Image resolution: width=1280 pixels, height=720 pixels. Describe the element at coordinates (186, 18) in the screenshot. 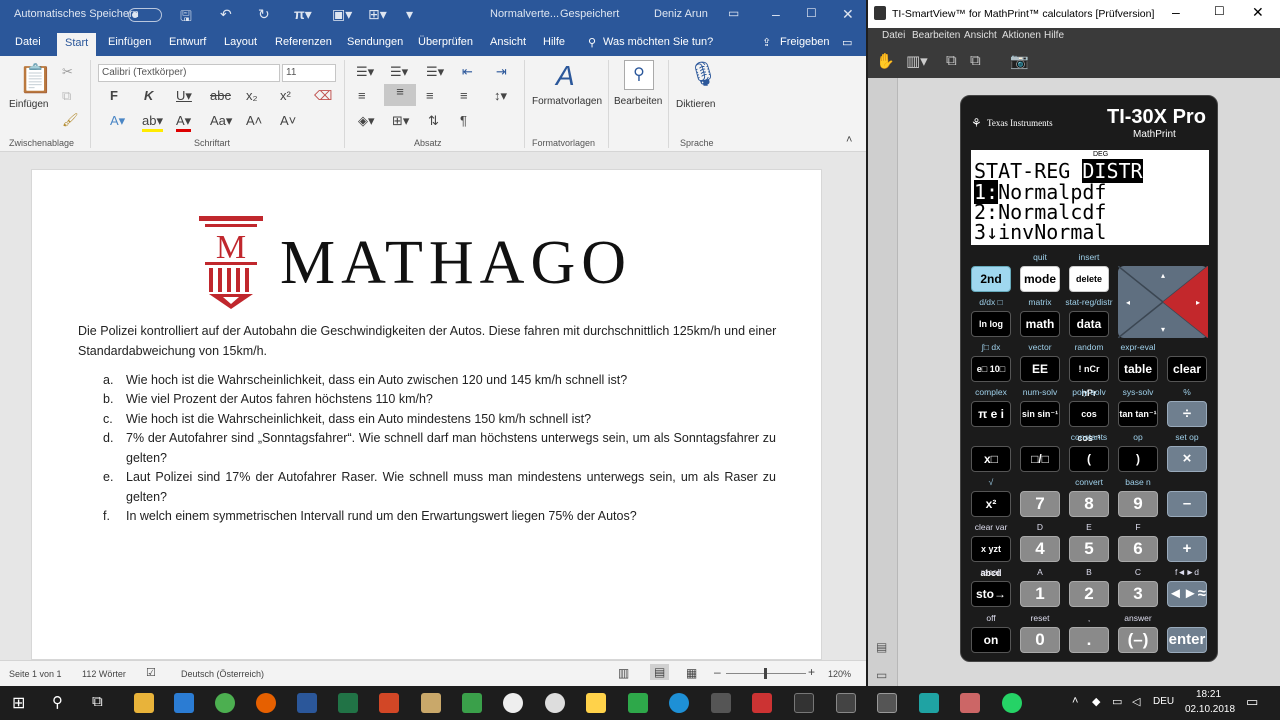

I see `save-icon: 🖫` at that location.